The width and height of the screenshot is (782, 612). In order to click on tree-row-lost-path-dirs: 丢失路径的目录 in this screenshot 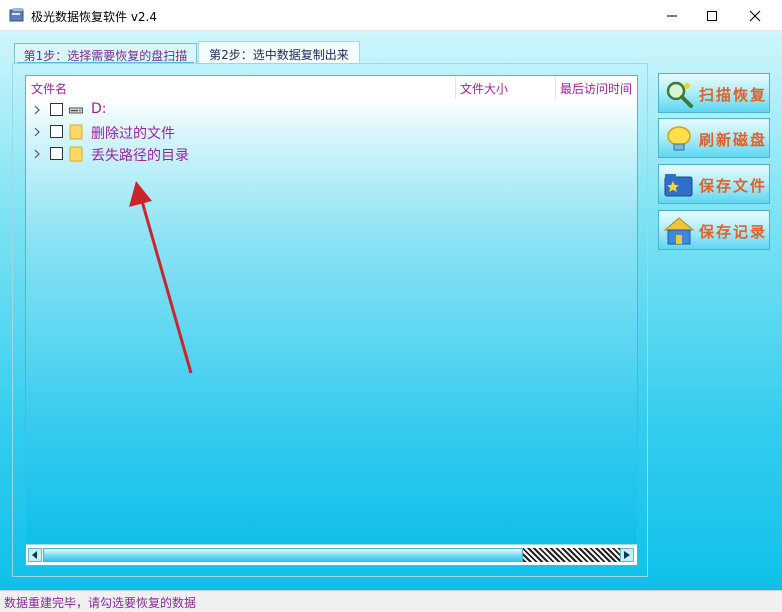, I will do `click(176, 154)`.